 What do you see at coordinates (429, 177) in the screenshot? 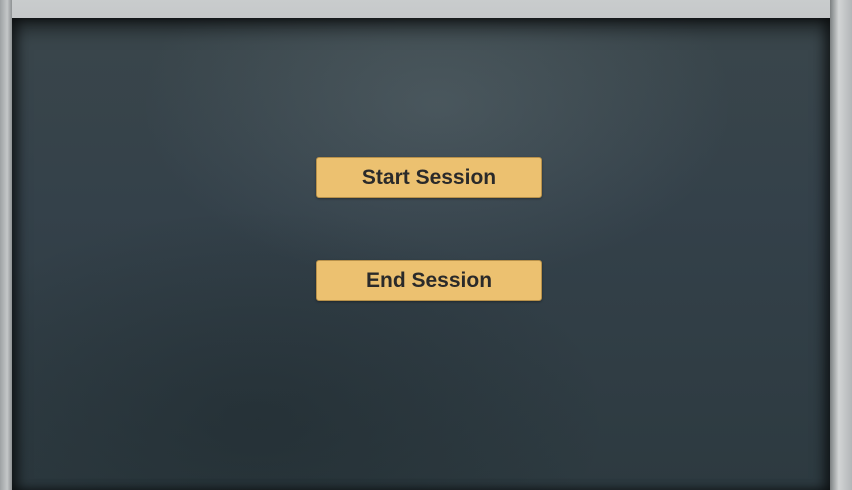
I see `start-session-button: Start Session` at bounding box center [429, 177].